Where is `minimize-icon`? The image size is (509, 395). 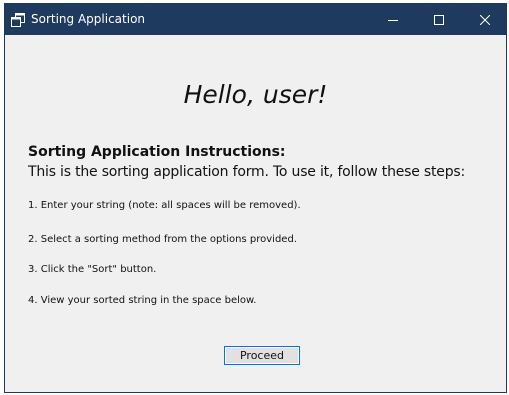 minimize-icon is located at coordinates (393, 20).